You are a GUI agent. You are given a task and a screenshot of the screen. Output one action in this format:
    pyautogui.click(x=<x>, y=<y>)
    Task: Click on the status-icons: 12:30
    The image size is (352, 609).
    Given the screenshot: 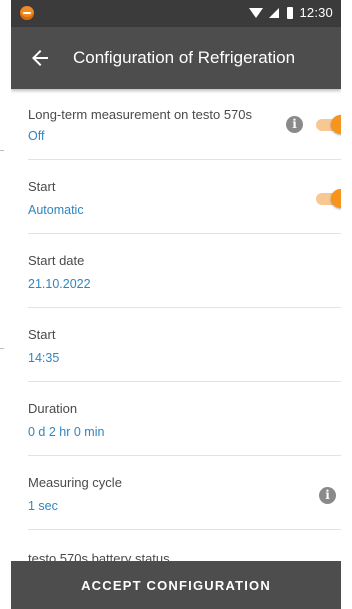 What is the action you would take?
    pyautogui.click(x=291, y=12)
    